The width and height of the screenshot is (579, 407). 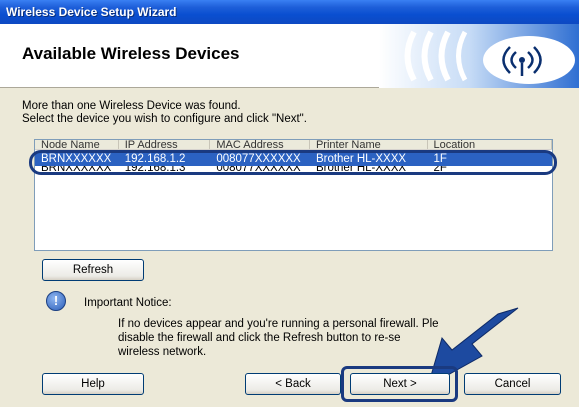 What do you see at coordinates (440, 169) in the screenshot?
I see `cell-location: 2F` at bounding box center [440, 169].